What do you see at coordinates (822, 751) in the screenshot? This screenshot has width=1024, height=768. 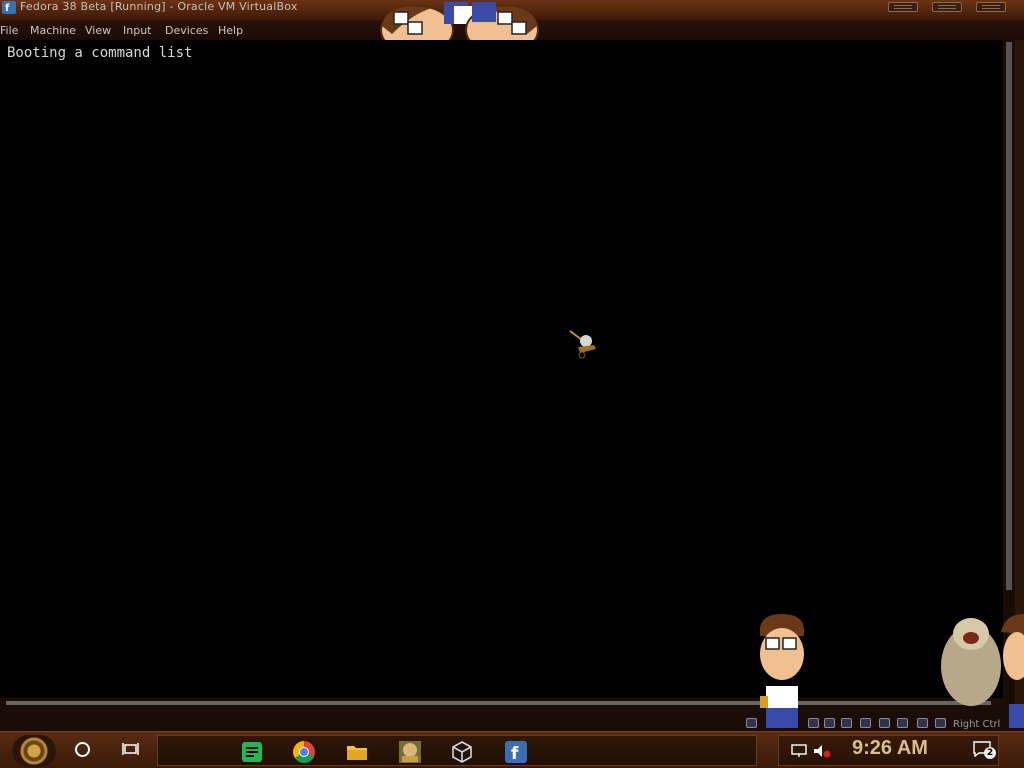 I see `volume-muted-icon` at bounding box center [822, 751].